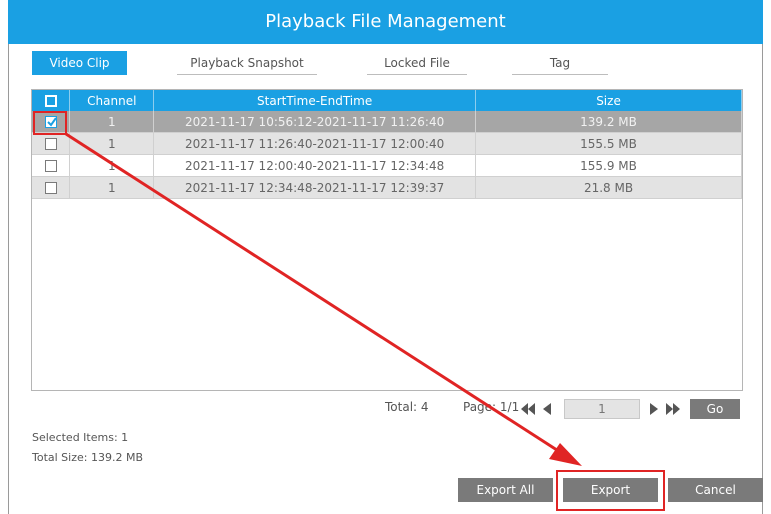 The image size is (771, 514). I want to click on go-button: Go, so click(715, 409).